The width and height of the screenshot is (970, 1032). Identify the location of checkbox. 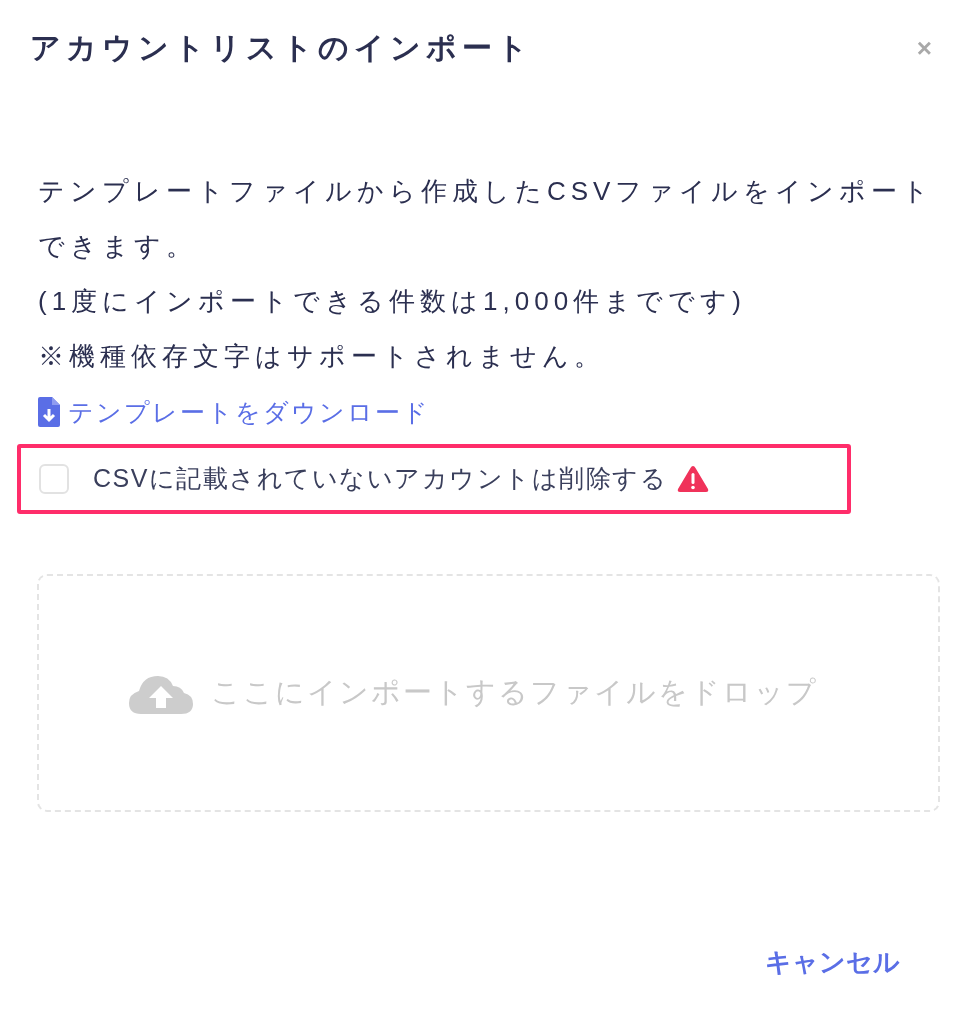
(54, 479).